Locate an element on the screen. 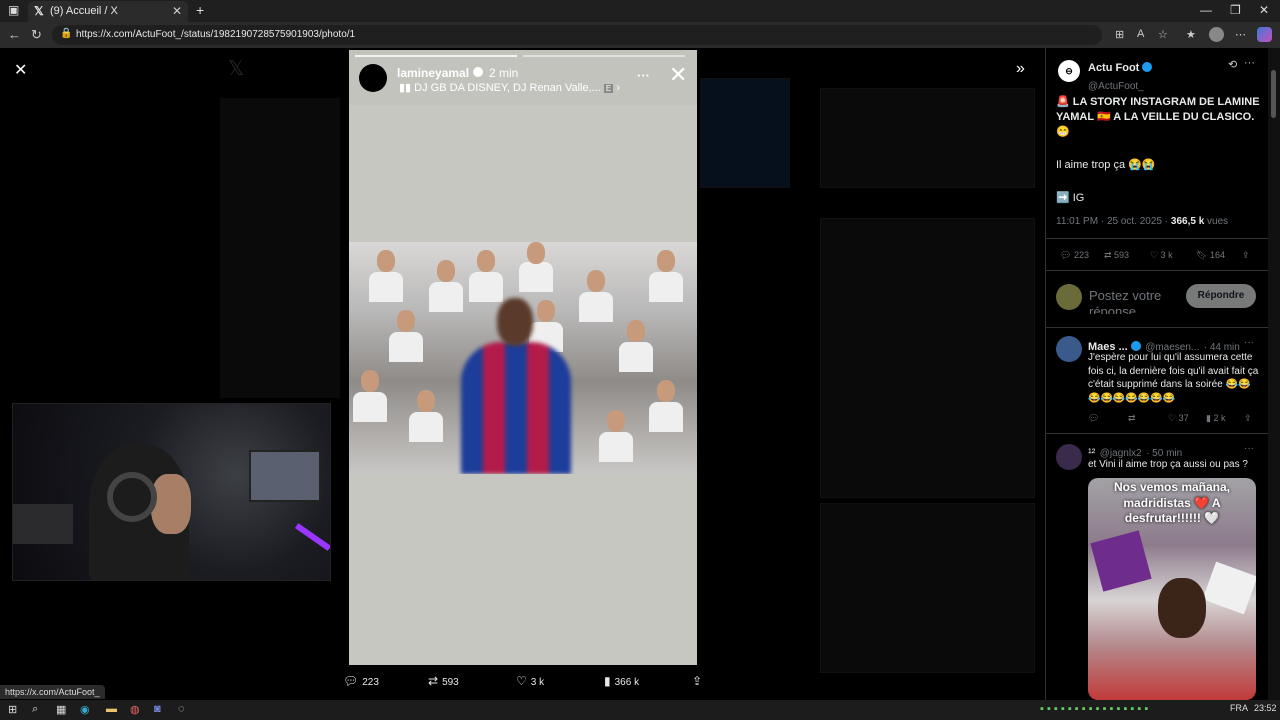  tweet-reply-button: 💬︎ 223 is located at coordinates (1074, 255).